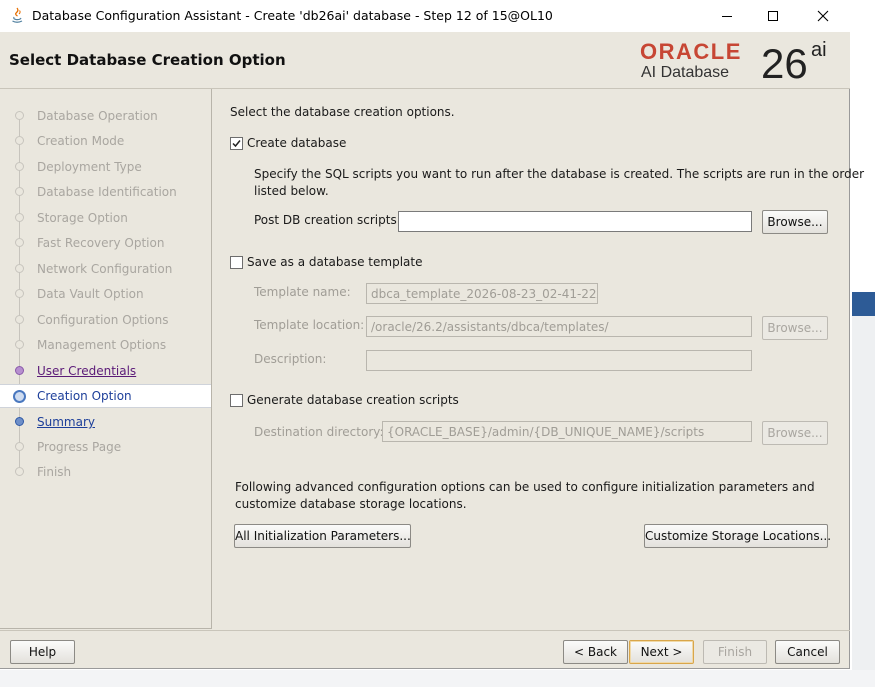 The image size is (875, 687). I want to click on step-label: User Credentials, so click(86, 371).